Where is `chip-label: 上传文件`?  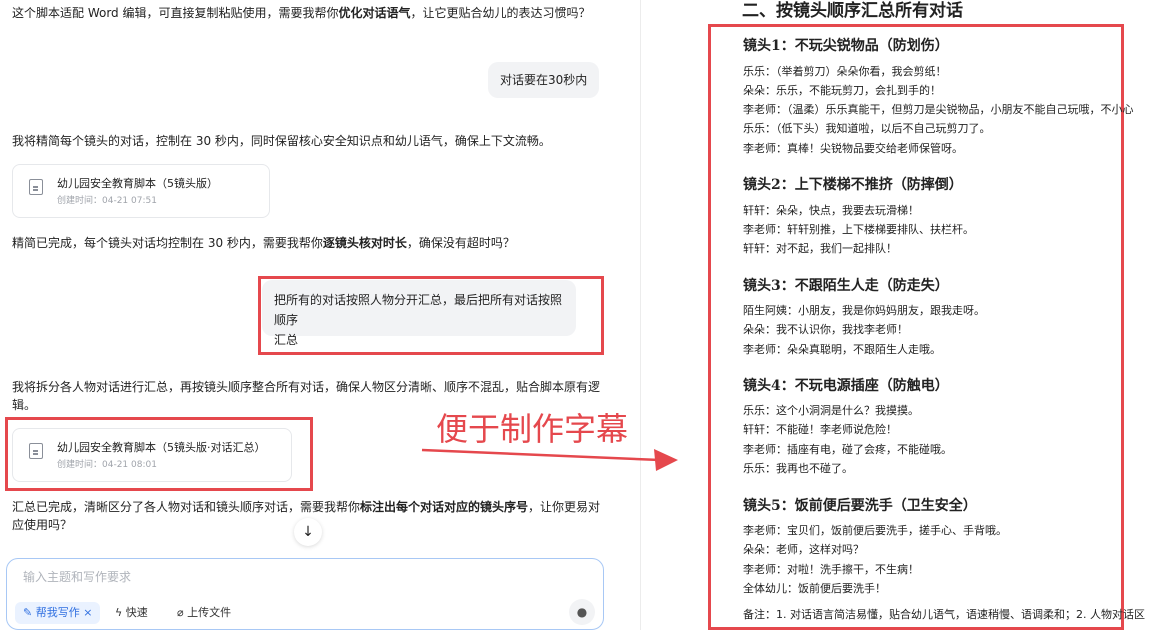
chip-label: 上传文件 is located at coordinates (209, 612).